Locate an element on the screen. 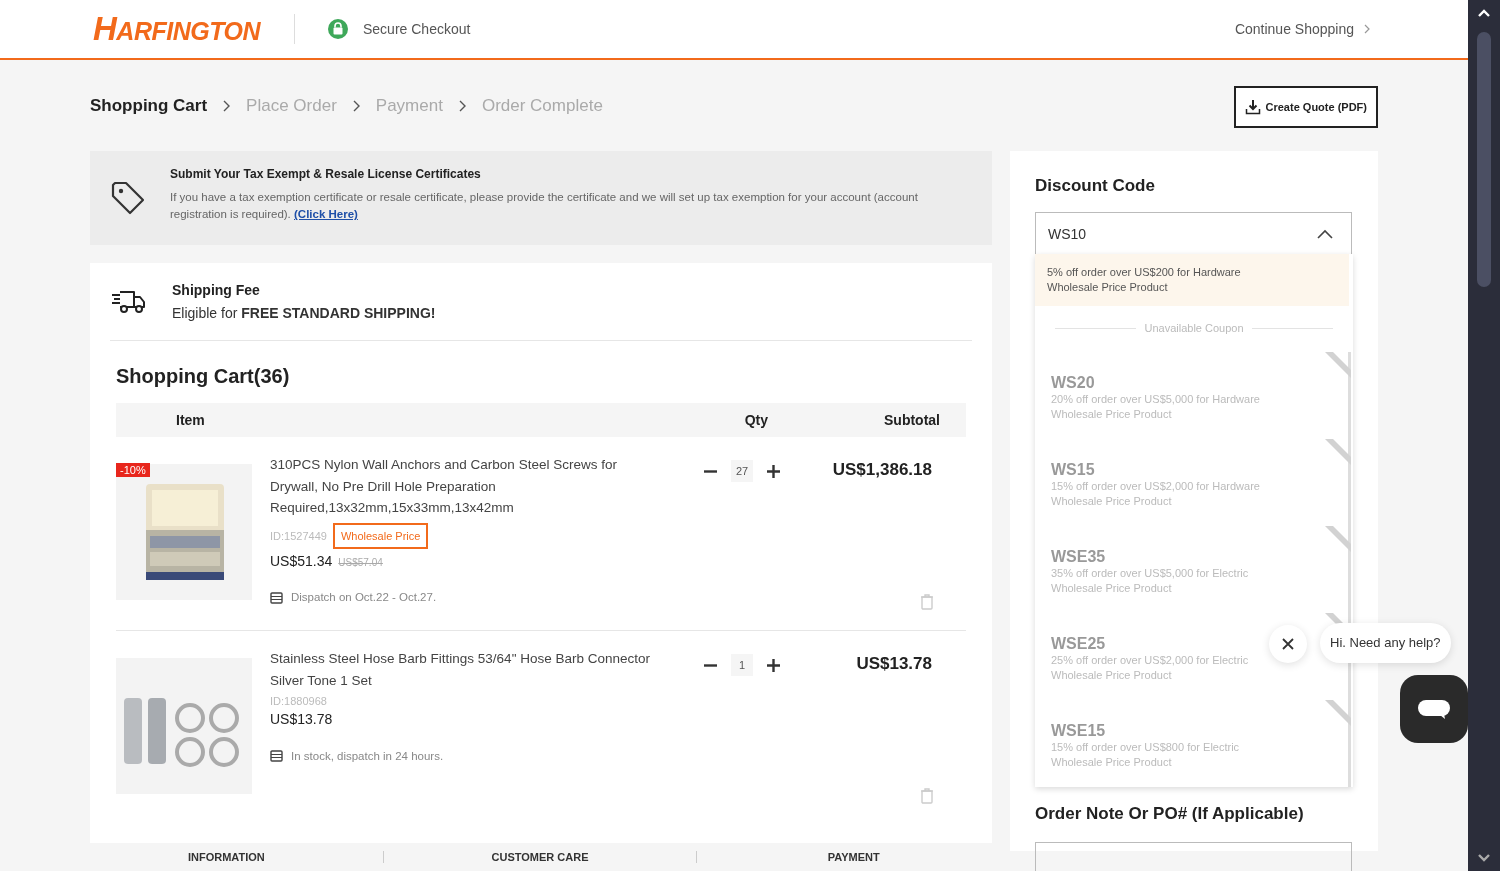 The height and width of the screenshot is (871, 1500). coupon-option: 5% off order over US$200 for Hardware Wholesale Price Product is located at coordinates (1192, 280).